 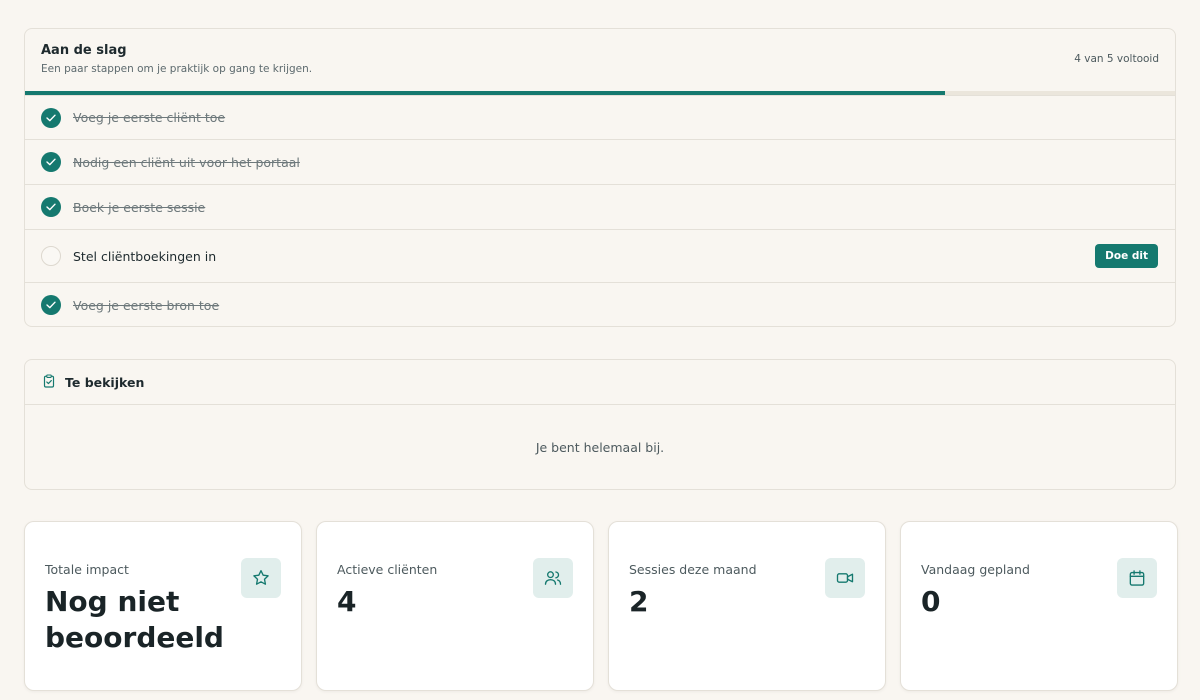 What do you see at coordinates (600, 161) in the screenshot?
I see `task-item: Nodig een cliënt uit voor het portaal` at bounding box center [600, 161].